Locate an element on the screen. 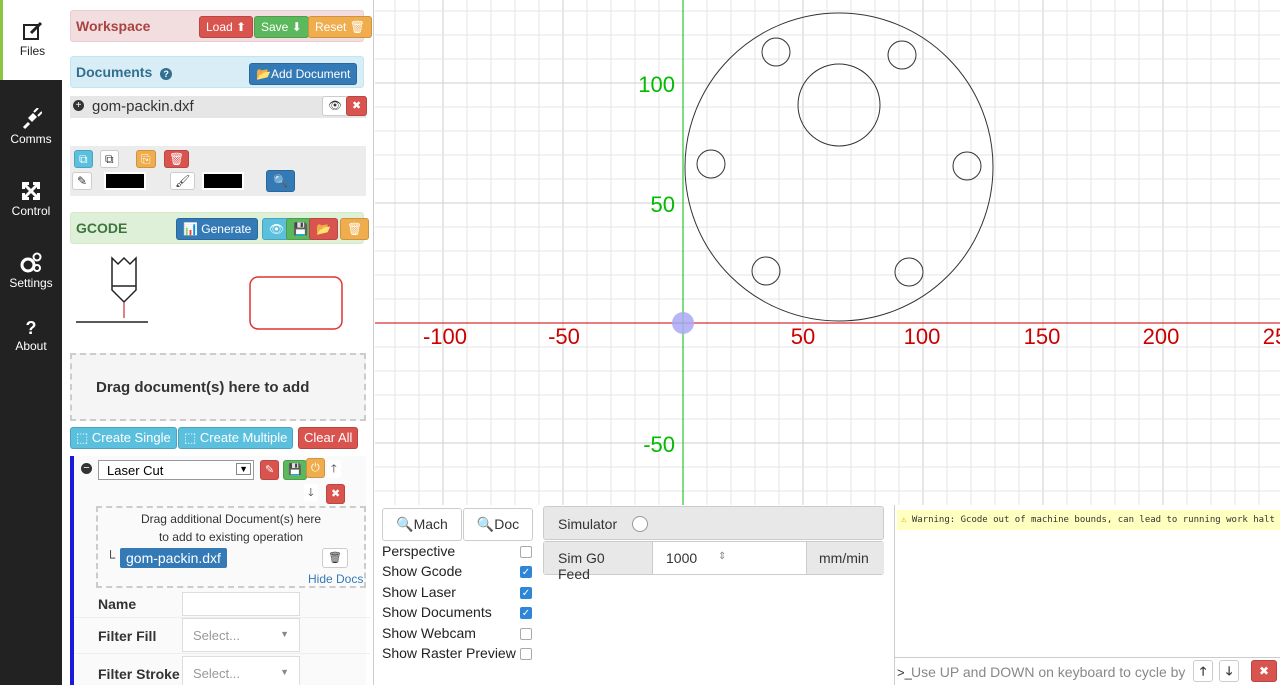 This screenshot has width=1280, height=685. view-option-row: Show Webcam is located at coordinates (457, 633).